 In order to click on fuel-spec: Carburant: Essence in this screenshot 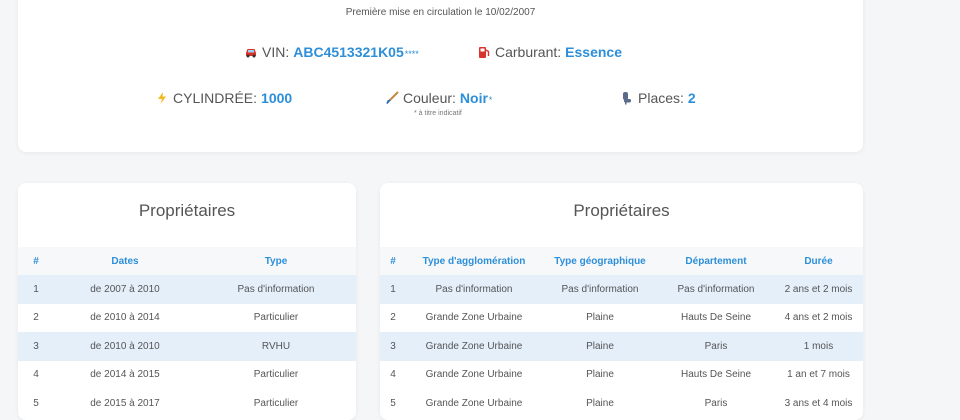, I will do `click(549, 51)`.